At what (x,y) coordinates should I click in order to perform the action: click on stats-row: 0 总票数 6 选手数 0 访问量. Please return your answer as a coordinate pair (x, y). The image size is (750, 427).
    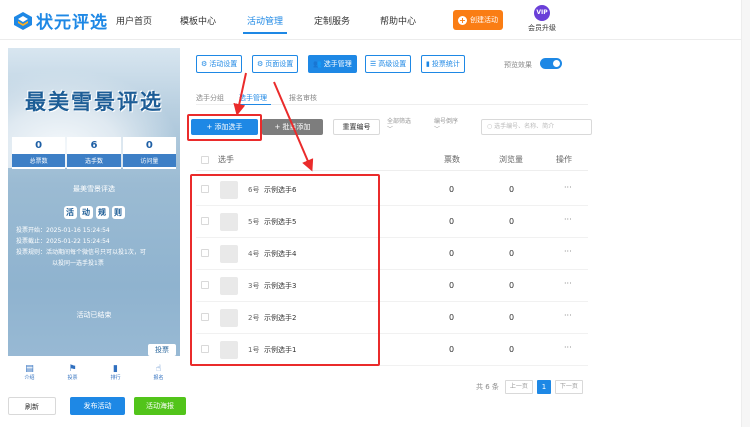
    Looking at the image, I should click on (94, 153).